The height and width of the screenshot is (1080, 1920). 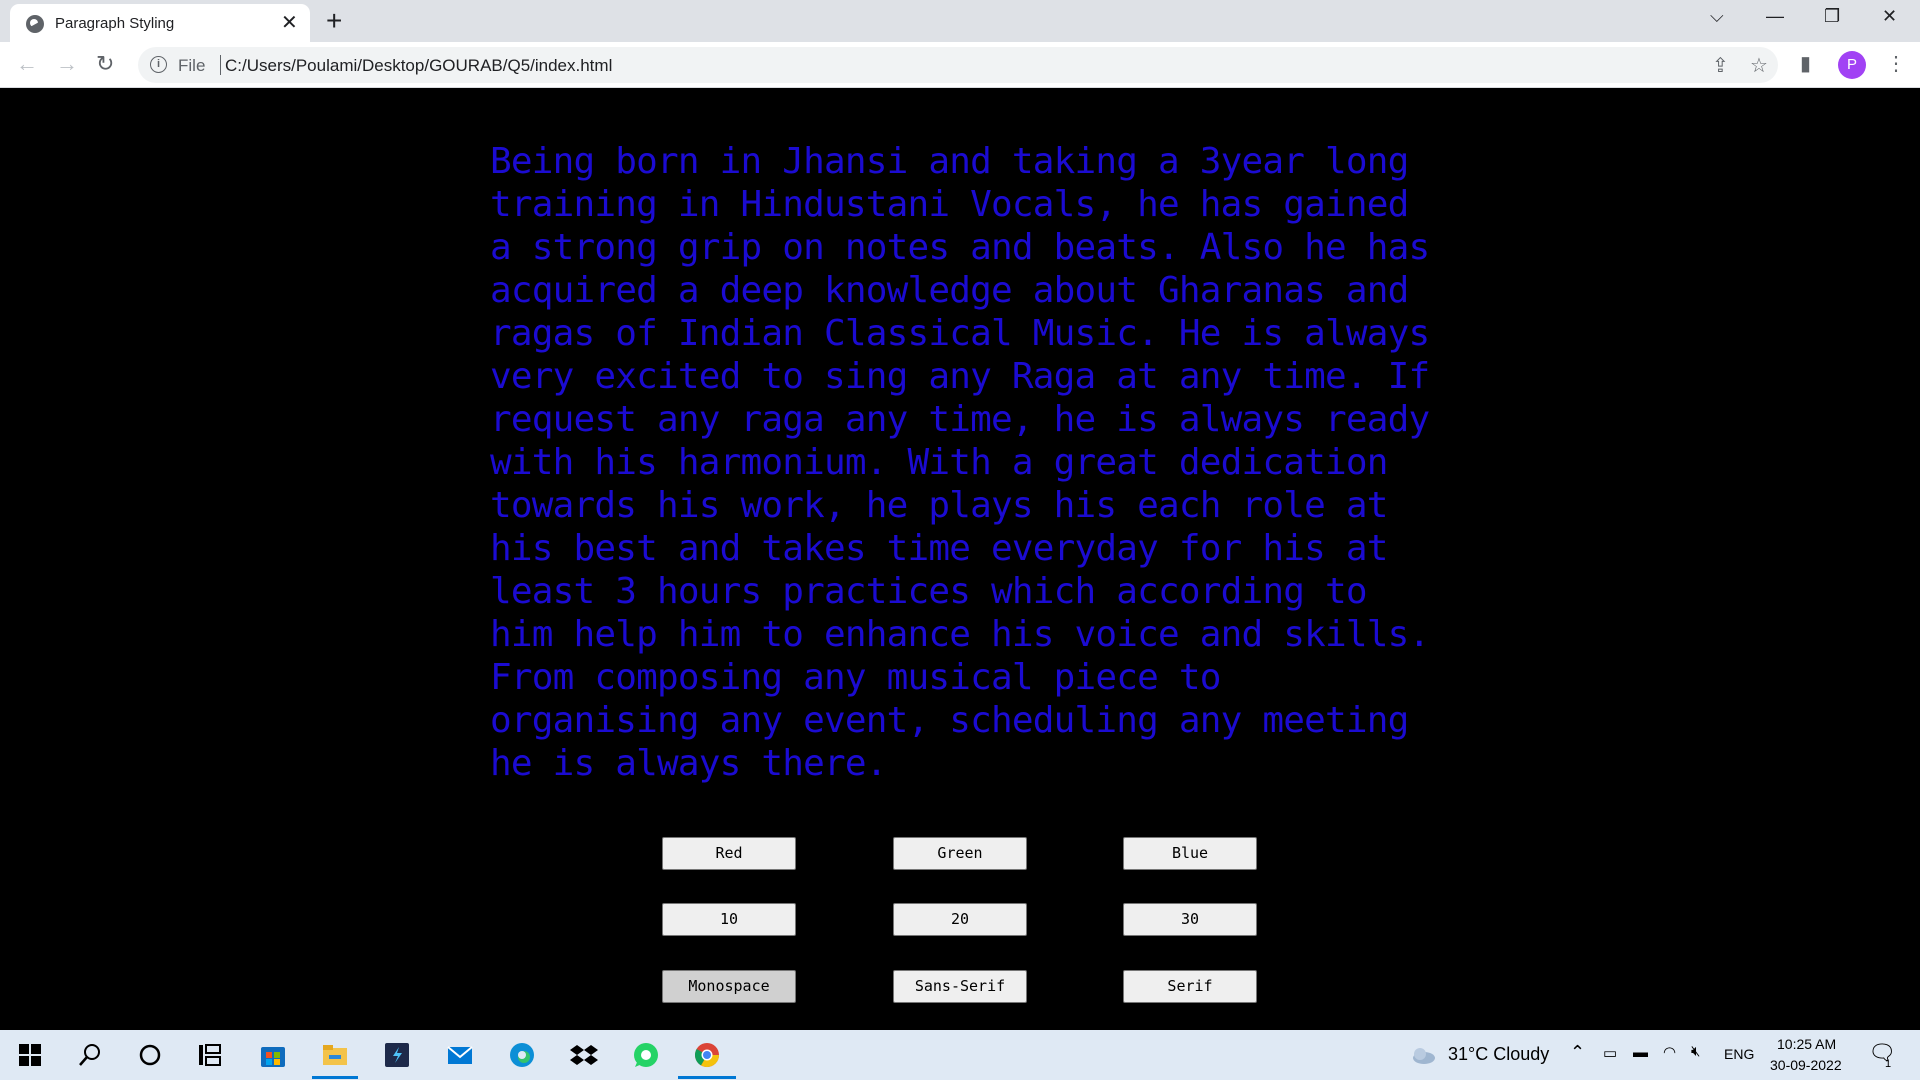 What do you see at coordinates (90, 1055) in the screenshot?
I see `search-icon` at bounding box center [90, 1055].